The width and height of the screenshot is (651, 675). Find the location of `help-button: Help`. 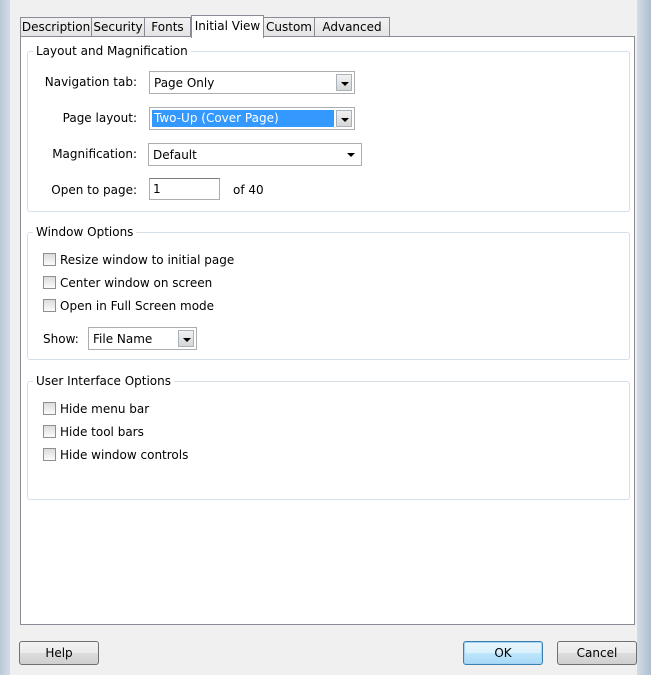

help-button: Help is located at coordinates (59, 653).